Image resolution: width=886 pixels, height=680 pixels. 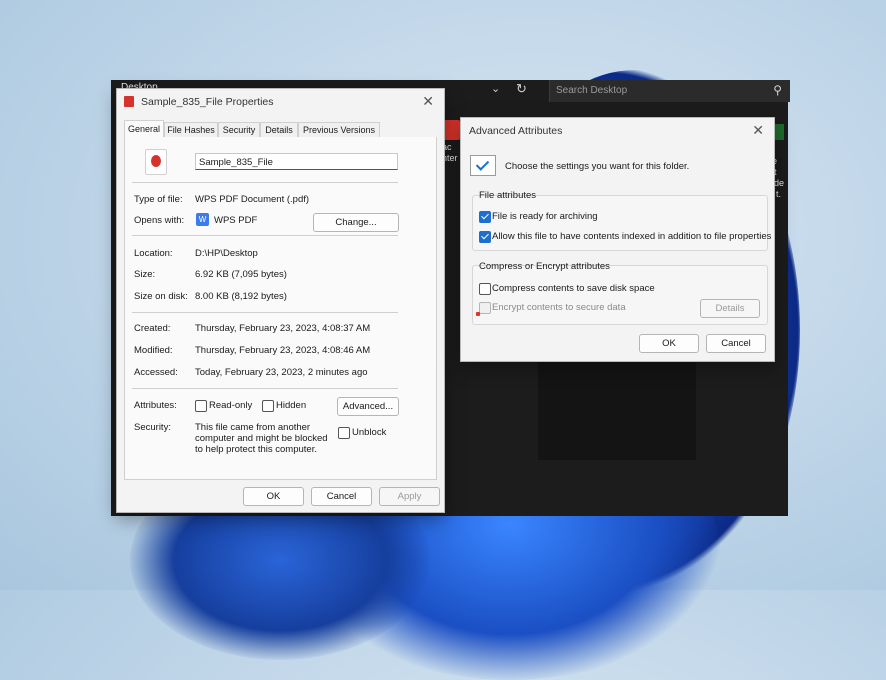 I want to click on readonly-checkbox, so click(x=201, y=406).